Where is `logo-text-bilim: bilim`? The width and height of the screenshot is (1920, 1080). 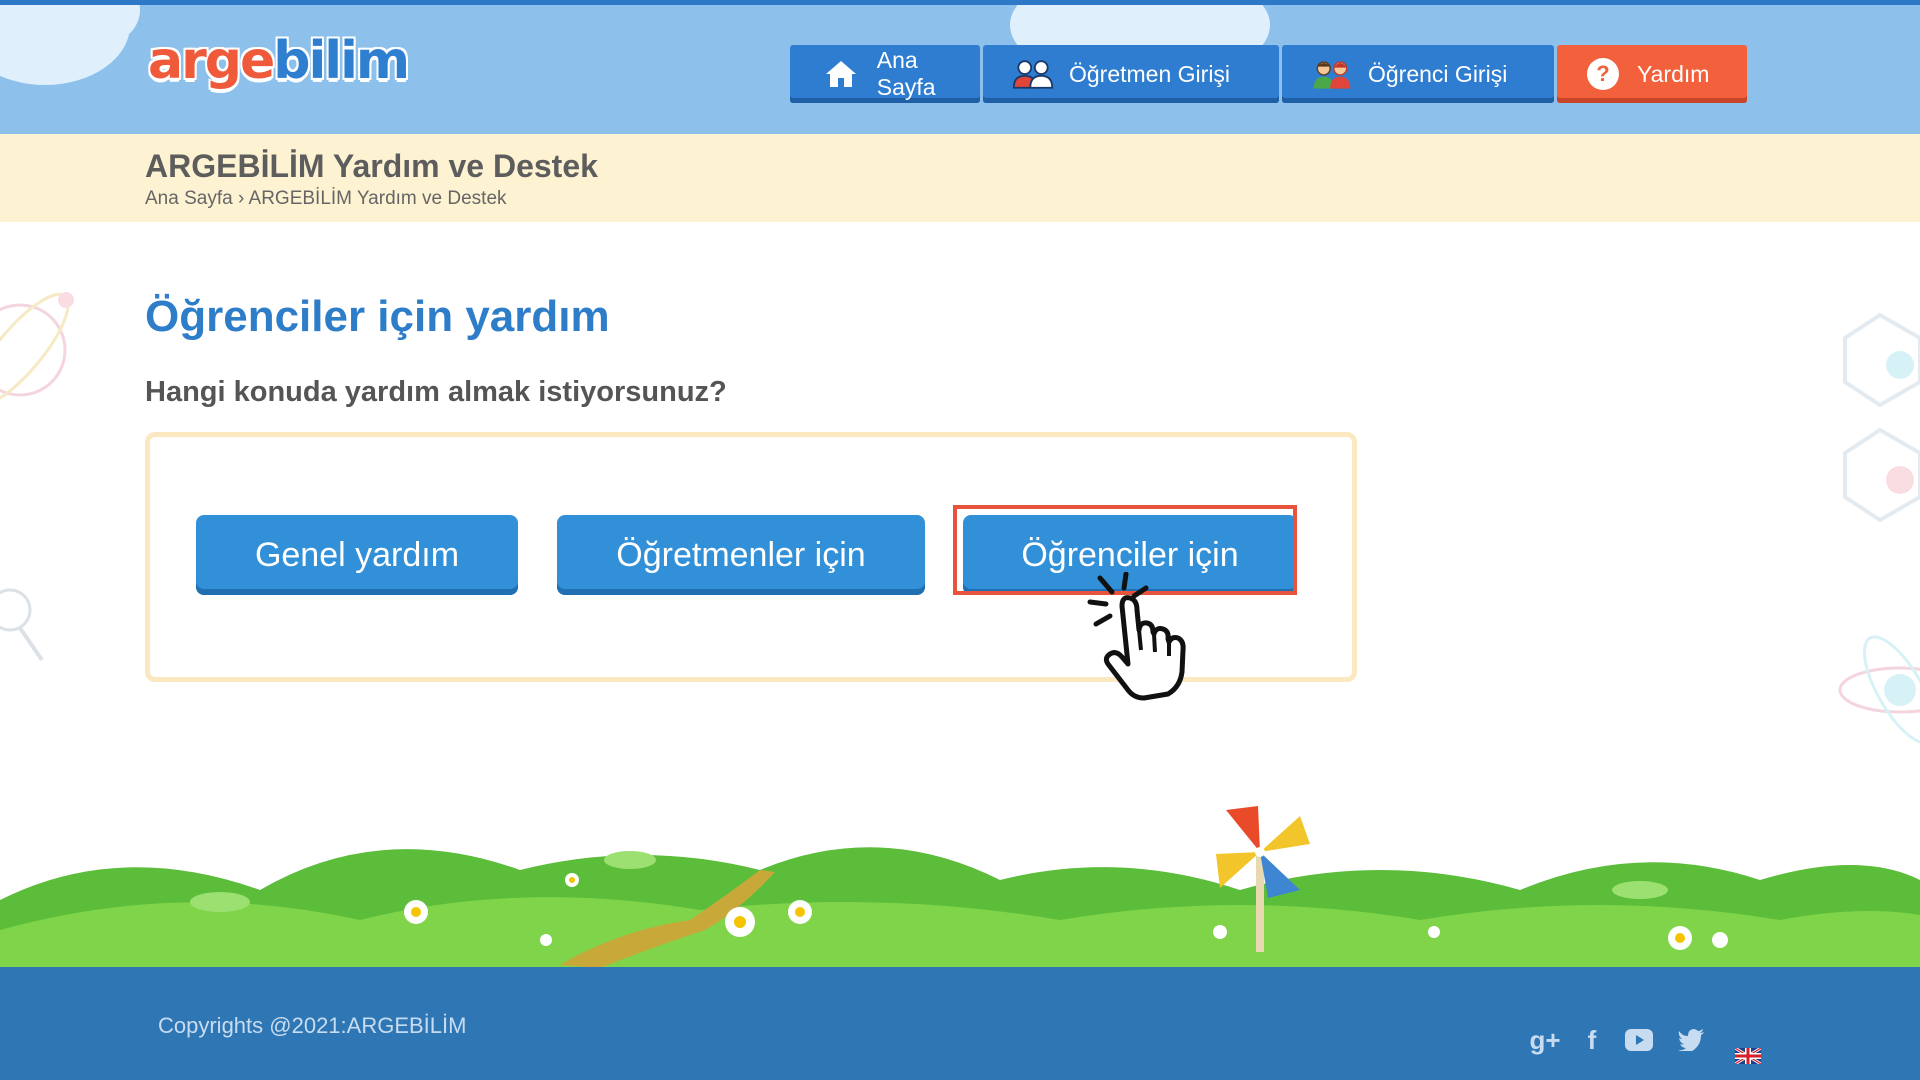 logo-text-bilim: bilim is located at coordinates (341, 61).